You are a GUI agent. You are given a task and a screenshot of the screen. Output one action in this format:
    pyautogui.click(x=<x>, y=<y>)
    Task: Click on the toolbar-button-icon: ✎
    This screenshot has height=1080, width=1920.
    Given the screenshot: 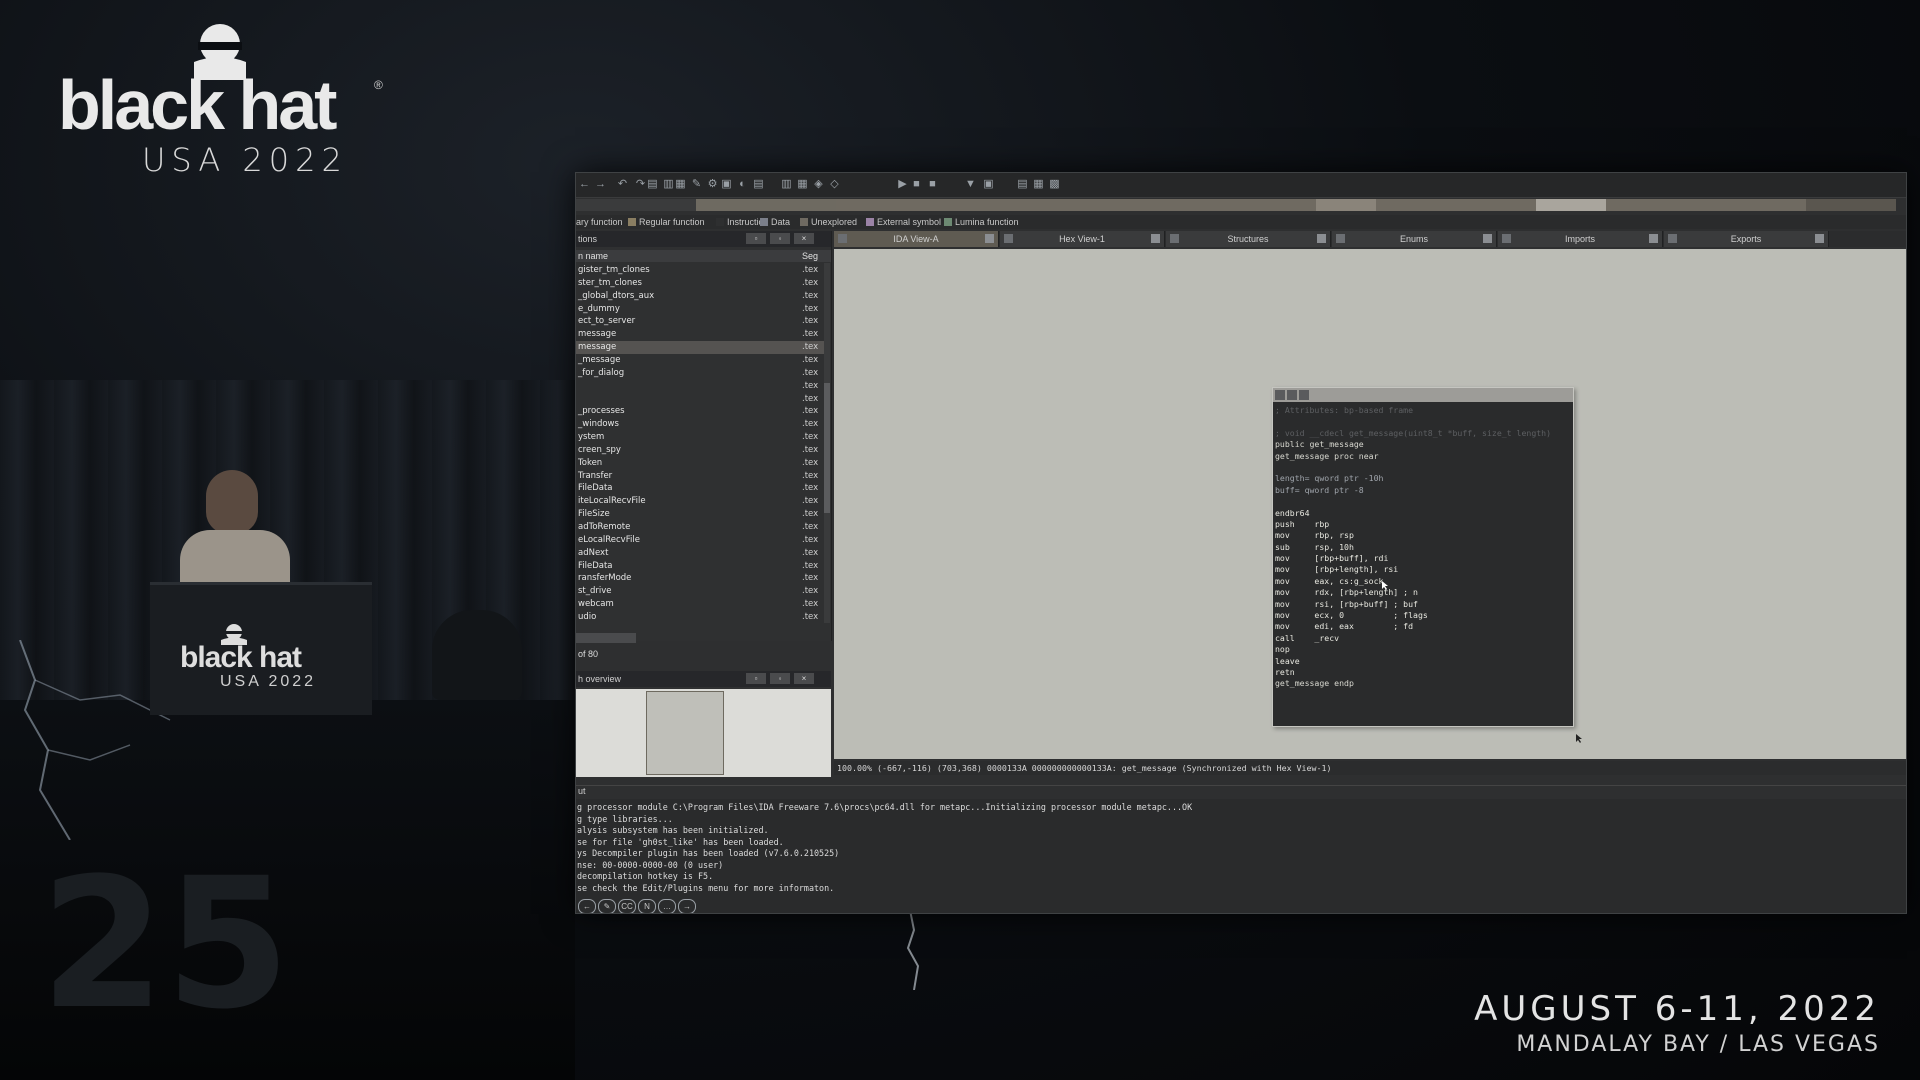 What is the action you would take?
    pyautogui.click(x=696, y=184)
    